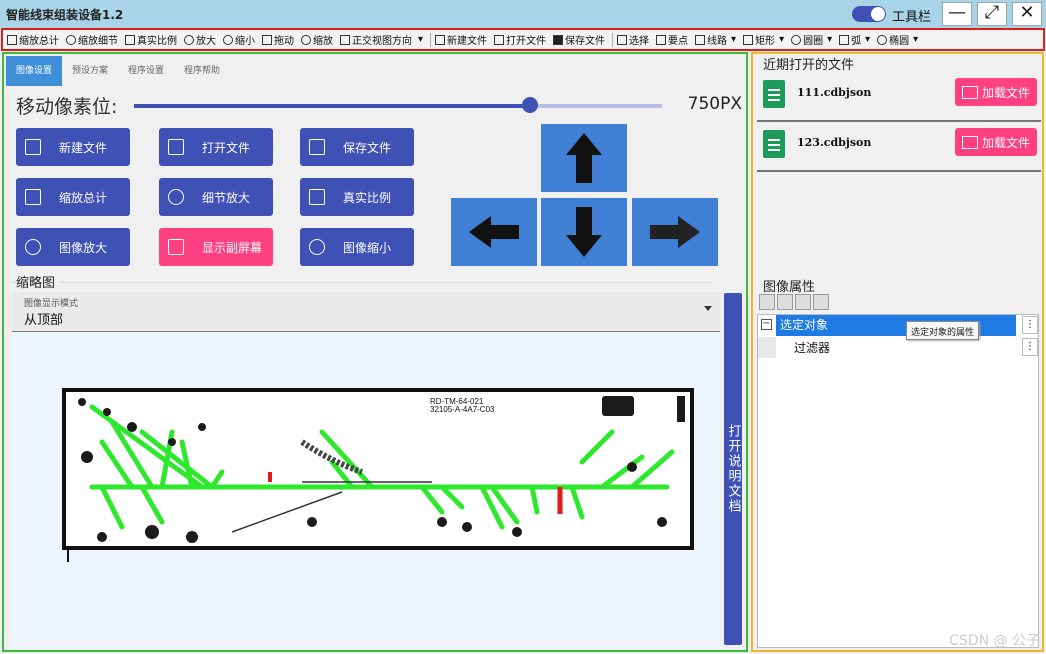  Describe the element at coordinates (898, 481) in the screenshot. I see `property-grid: − 选定对象 选定对象的属性 ⋮ 过滤器 ⋮` at that location.